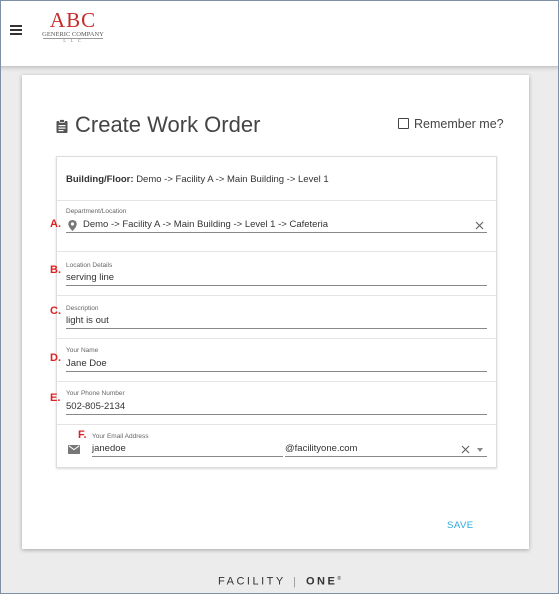 This screenshot has height=594, width=559. I want to click on company-logo: ABC GENERIC COMPANY L L C, so click(73, 27).